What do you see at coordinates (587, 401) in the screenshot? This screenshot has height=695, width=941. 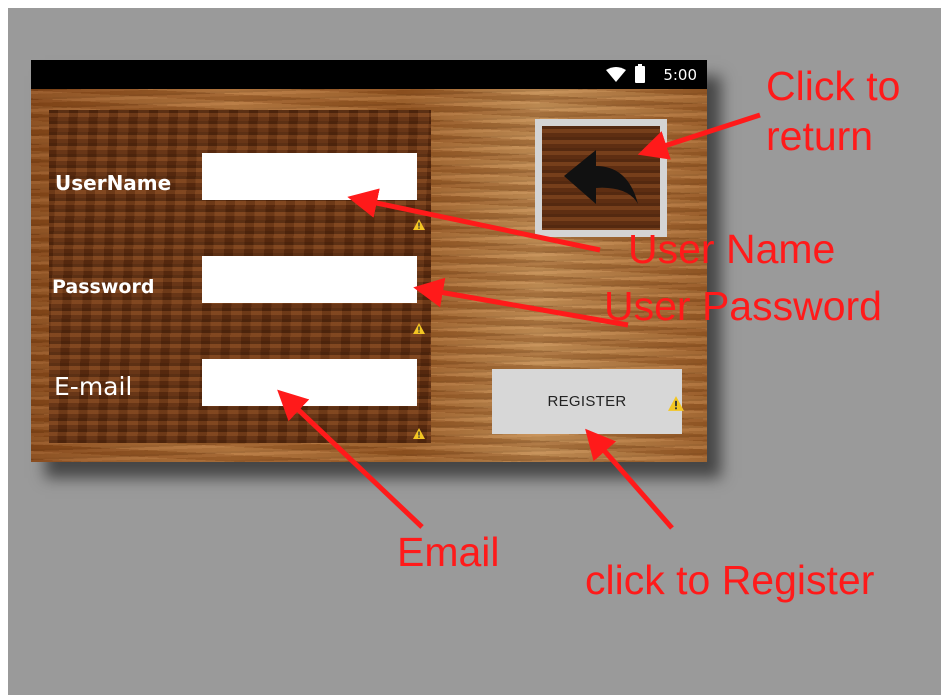 I see `register-button: REGISTER` at bounding box center [587, 401].